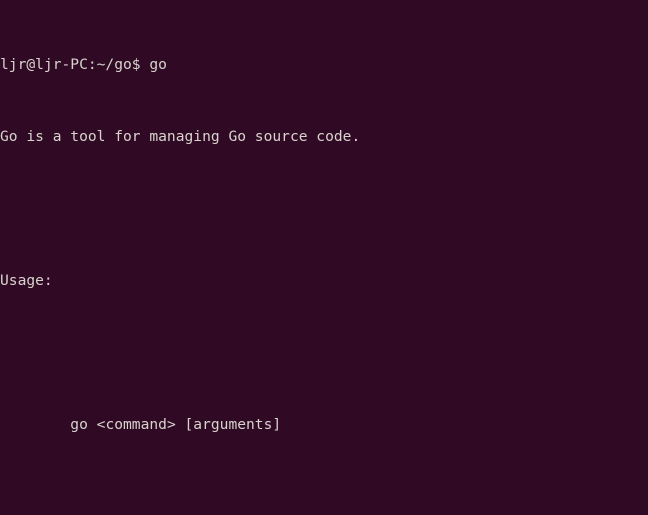 This screenshot has width=648, height=515. What do you see at coordinates (83, 64) in the screenshot?
I see `prompt-line: ljr@ljr-PC:~/go$ go` at bounding box center [83, 64].